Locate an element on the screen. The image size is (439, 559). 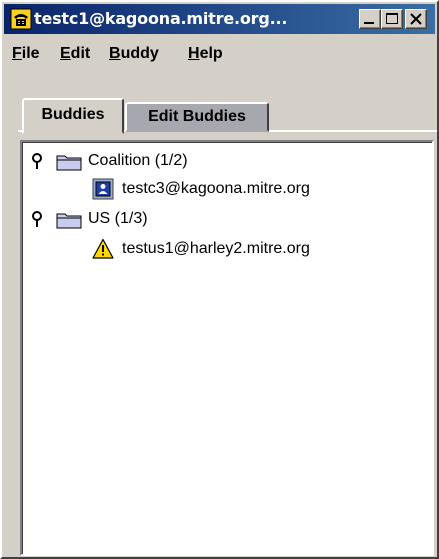
buddy-label: testus1@harley2.mitre.org is located at coordinates (216, 248).